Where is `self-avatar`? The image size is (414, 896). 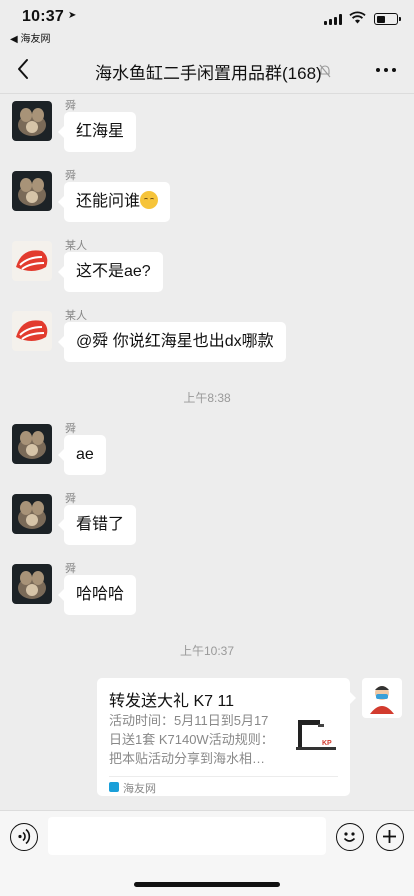 self-avatar is located at coordinates (382, 698).